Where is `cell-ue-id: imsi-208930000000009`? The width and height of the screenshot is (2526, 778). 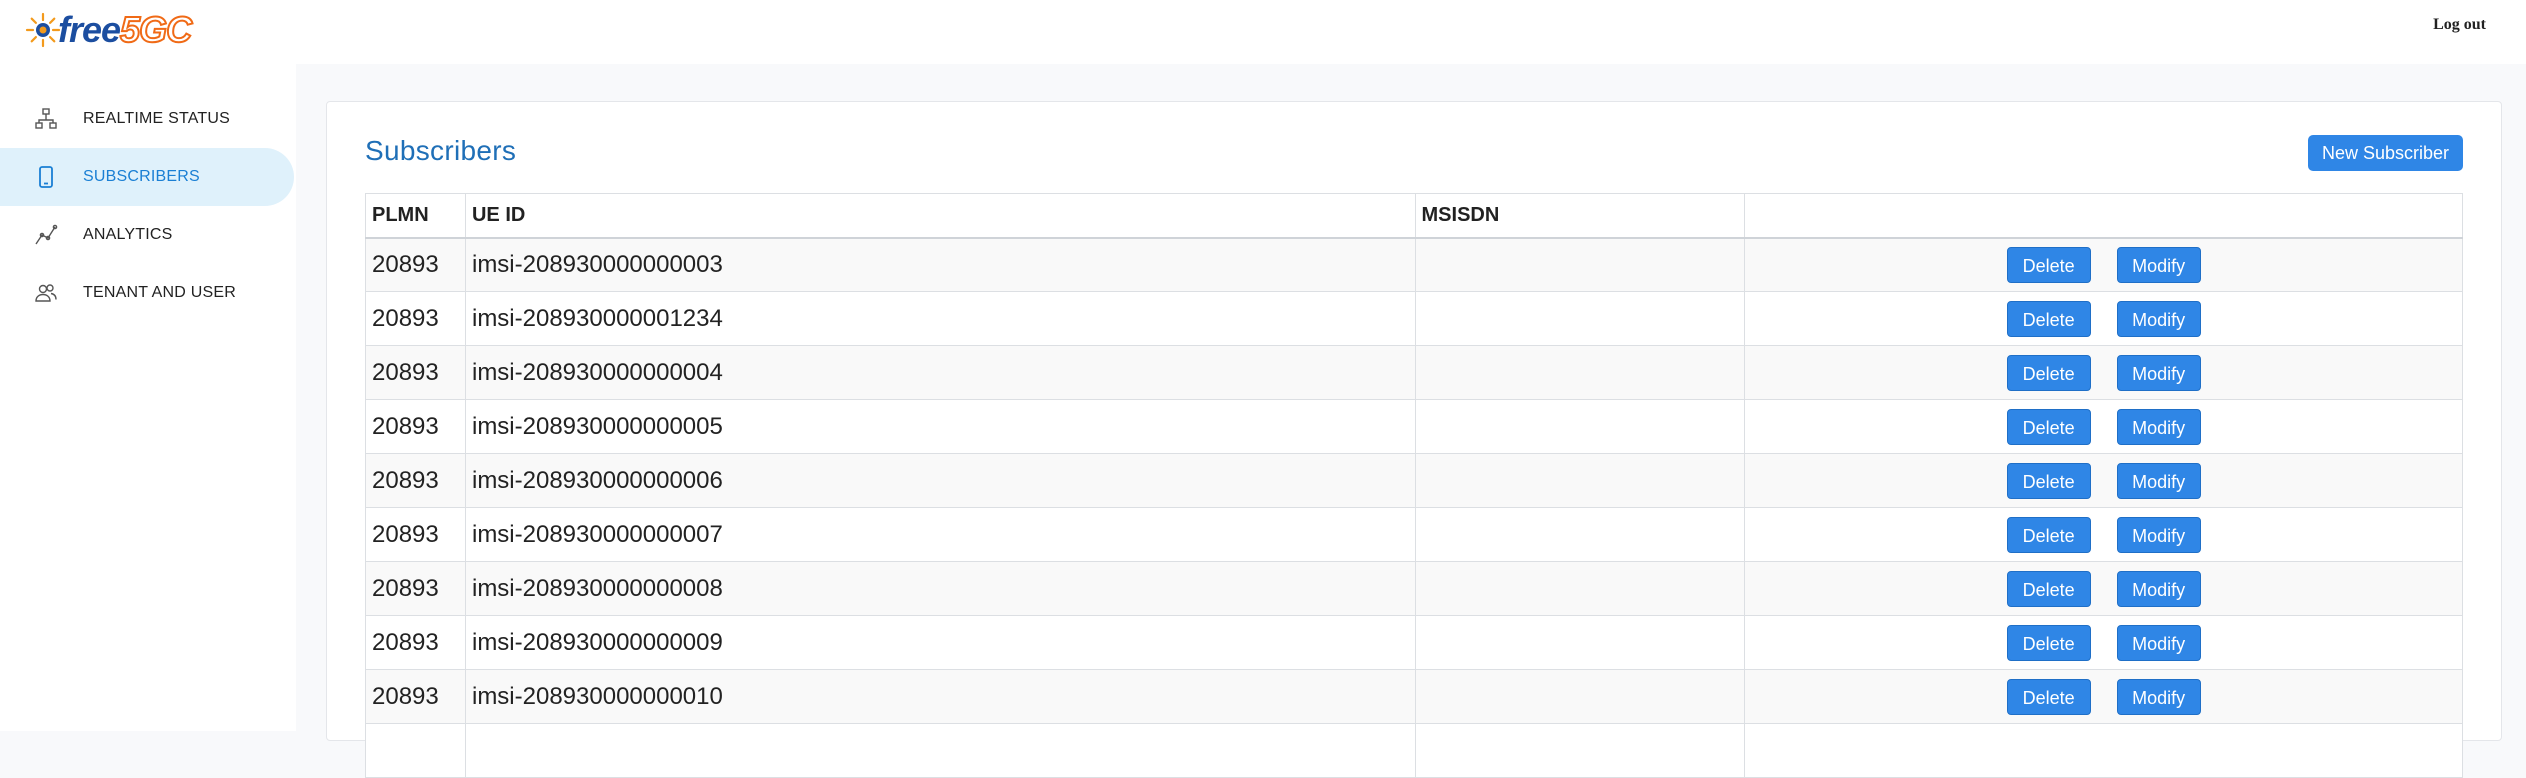 cell-ue-id: imsi-208930000000009 is located at coordinates (940, 642).